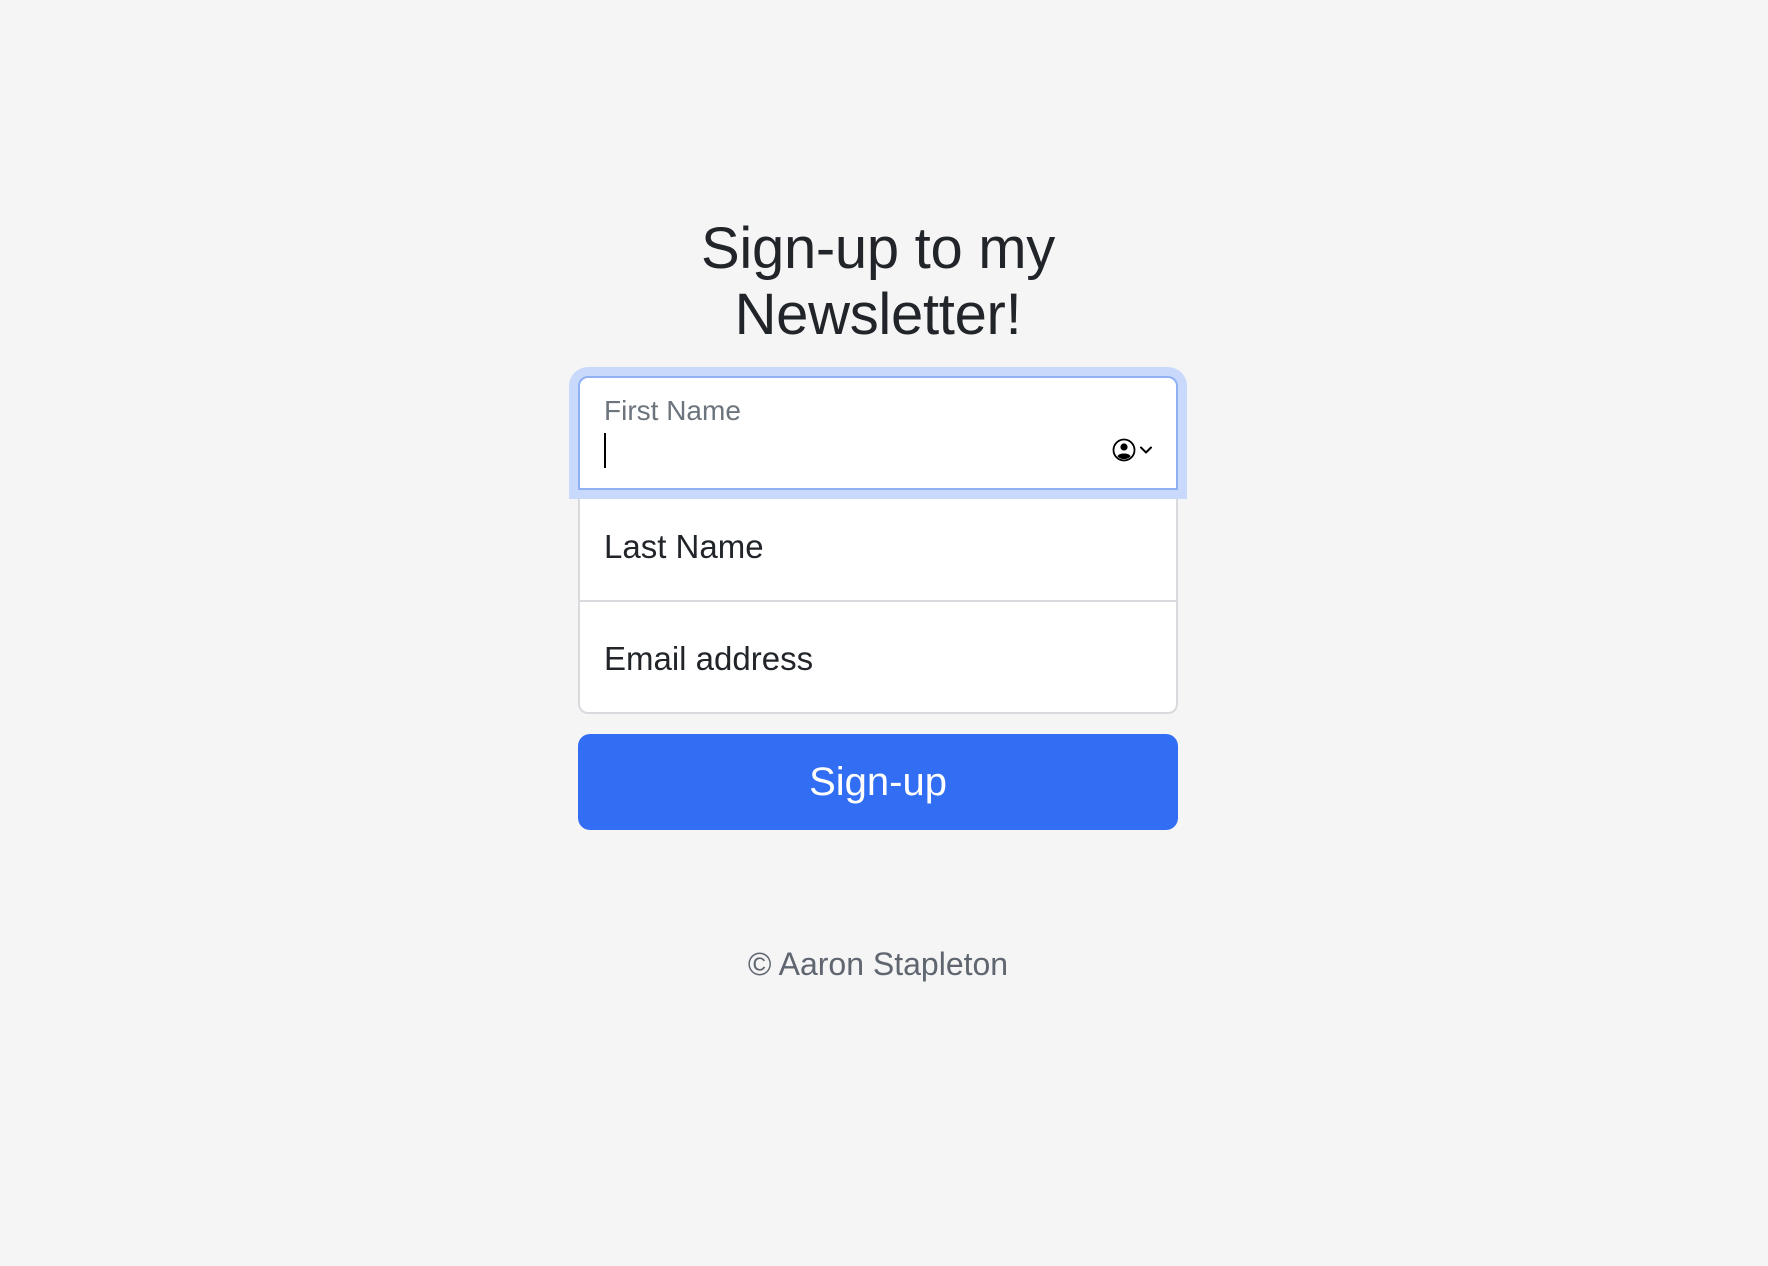 The image size is (1768, 1266). I want to click on signup-button: Sign-up, so click(878, 782).